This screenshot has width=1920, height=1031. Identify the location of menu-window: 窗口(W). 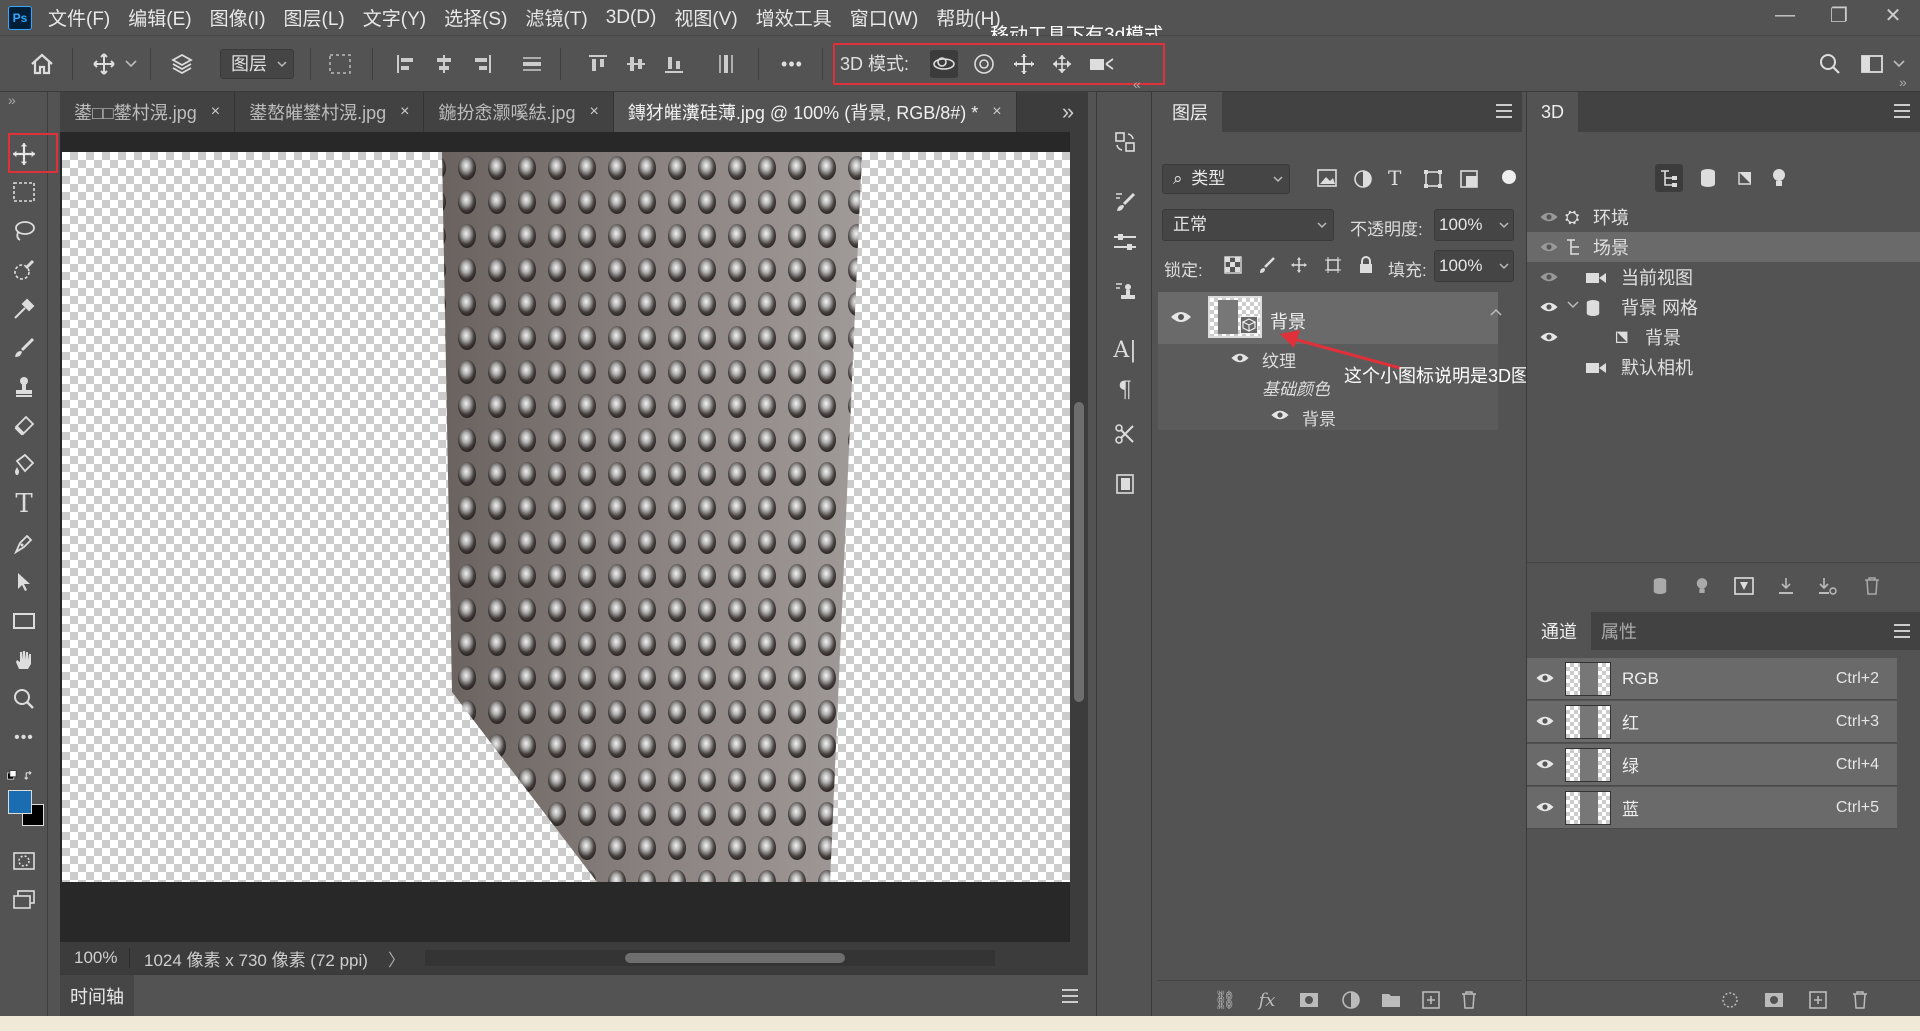
(884, 17).